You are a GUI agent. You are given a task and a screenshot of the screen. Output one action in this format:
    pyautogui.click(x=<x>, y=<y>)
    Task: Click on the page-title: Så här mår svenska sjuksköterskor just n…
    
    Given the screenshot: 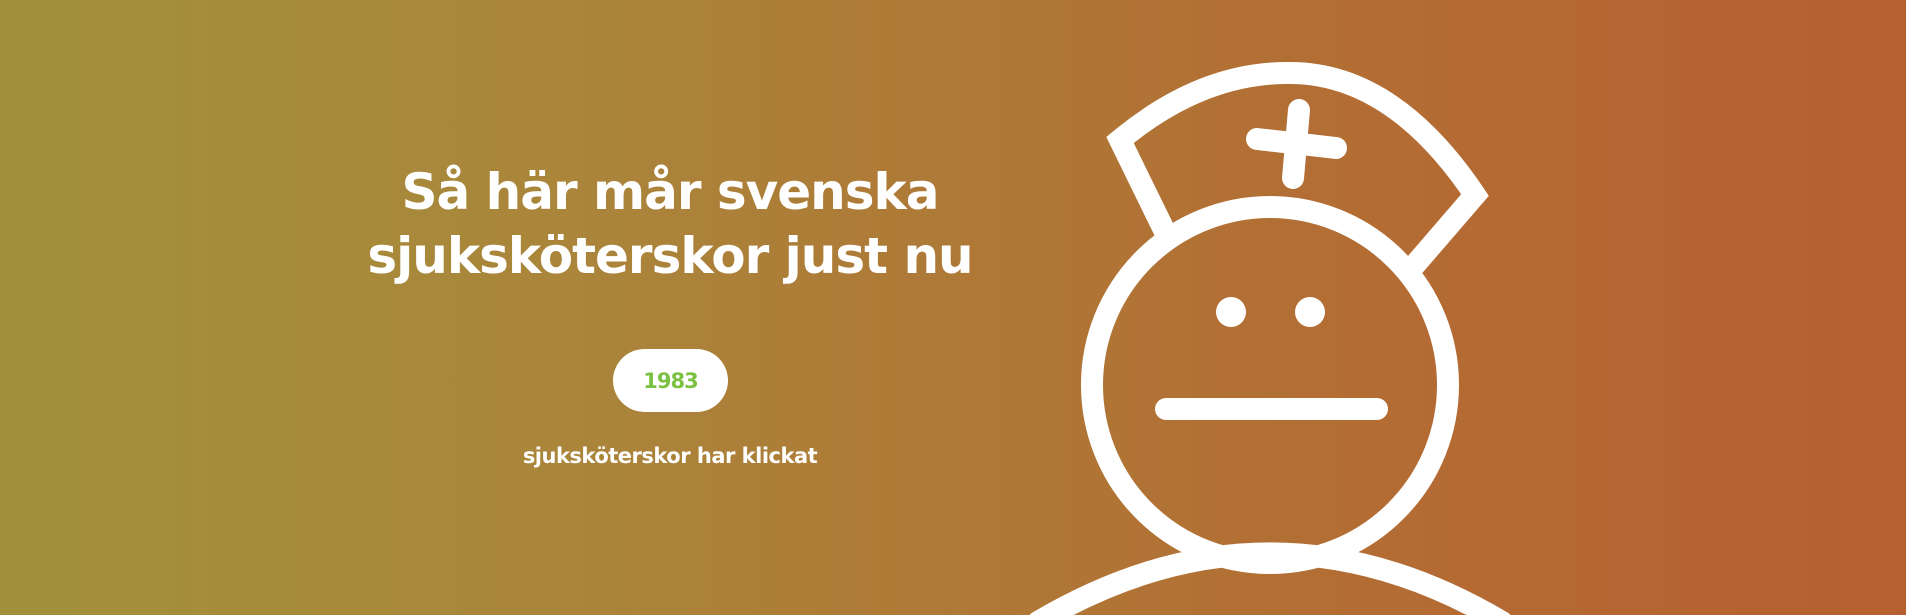 What is the action you would take?
    pyautogui.click(x=670, y=224)
    